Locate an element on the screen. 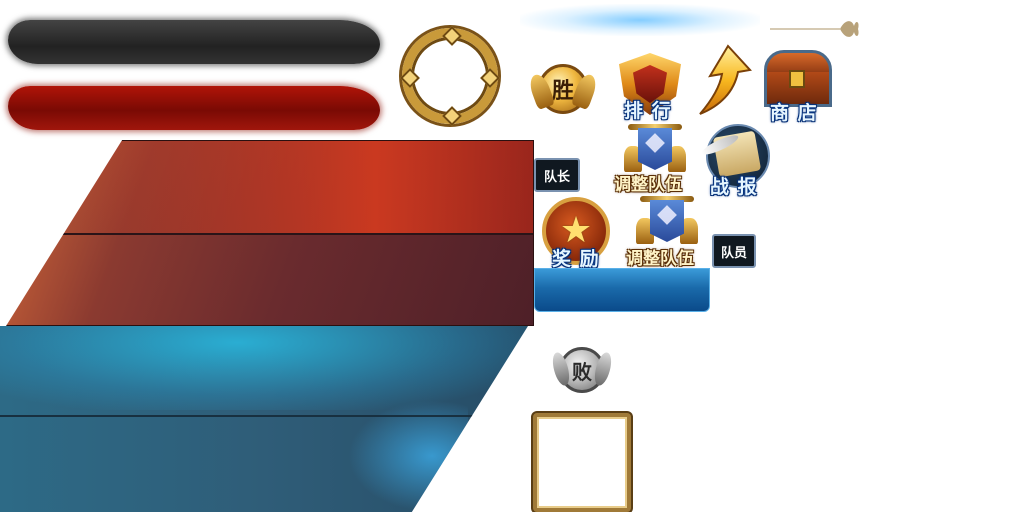 This screenshot has width=1024, height=512. blue-bar-button is located at coordinates (622, 290).